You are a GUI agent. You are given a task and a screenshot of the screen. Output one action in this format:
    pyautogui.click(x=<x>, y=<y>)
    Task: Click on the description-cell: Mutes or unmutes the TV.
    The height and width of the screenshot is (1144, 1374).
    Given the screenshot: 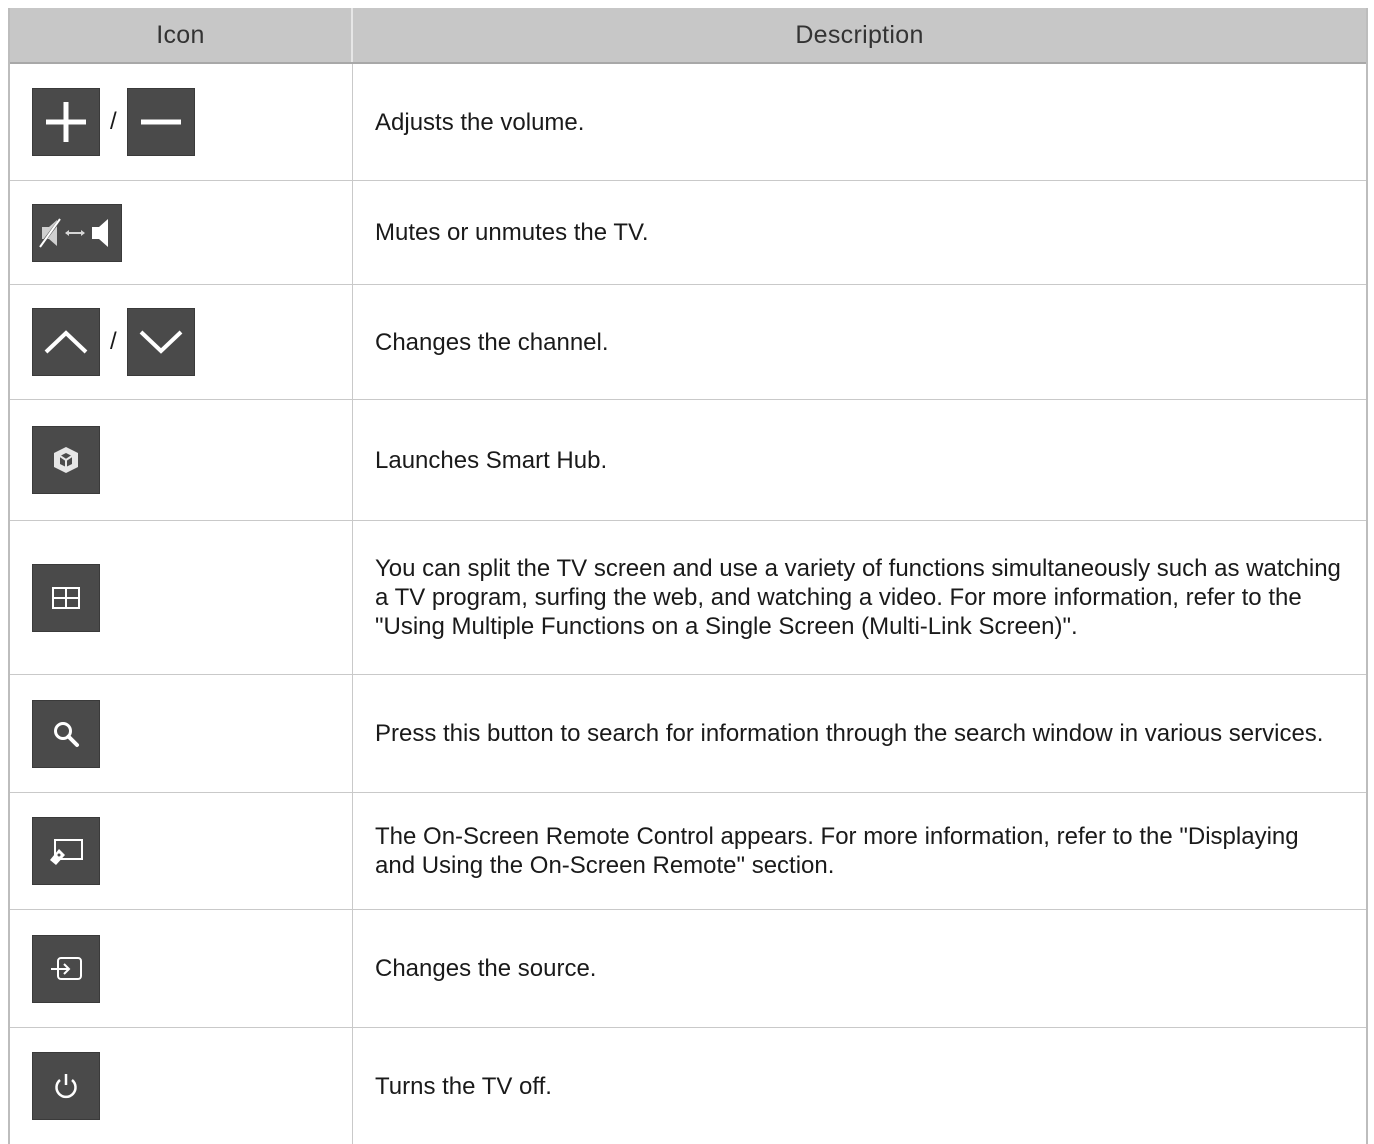 What is the action you would take?
    pyautogui.click(x=512, y=232)
    